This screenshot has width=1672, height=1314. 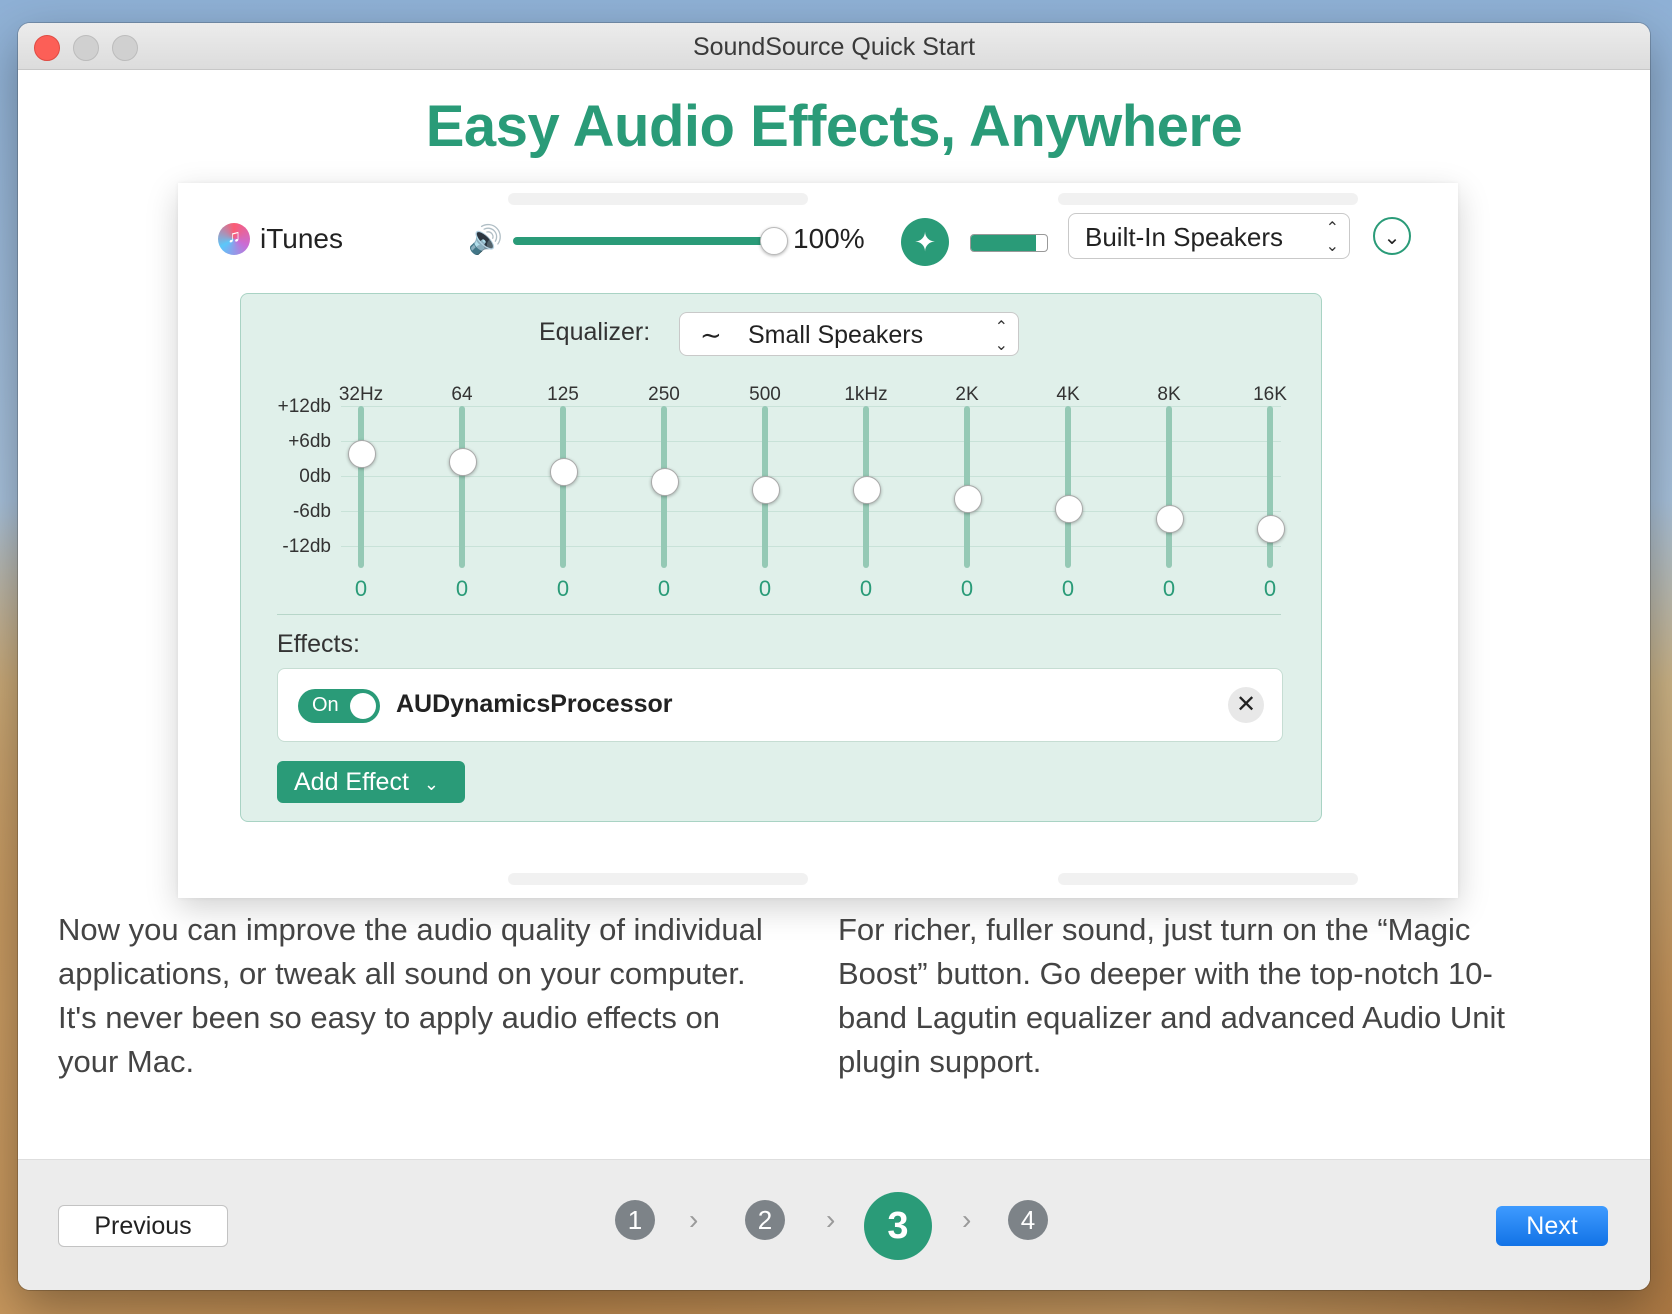 I want to click on expand-chevron-icon: ⌄, so click(x=1392, y=236).